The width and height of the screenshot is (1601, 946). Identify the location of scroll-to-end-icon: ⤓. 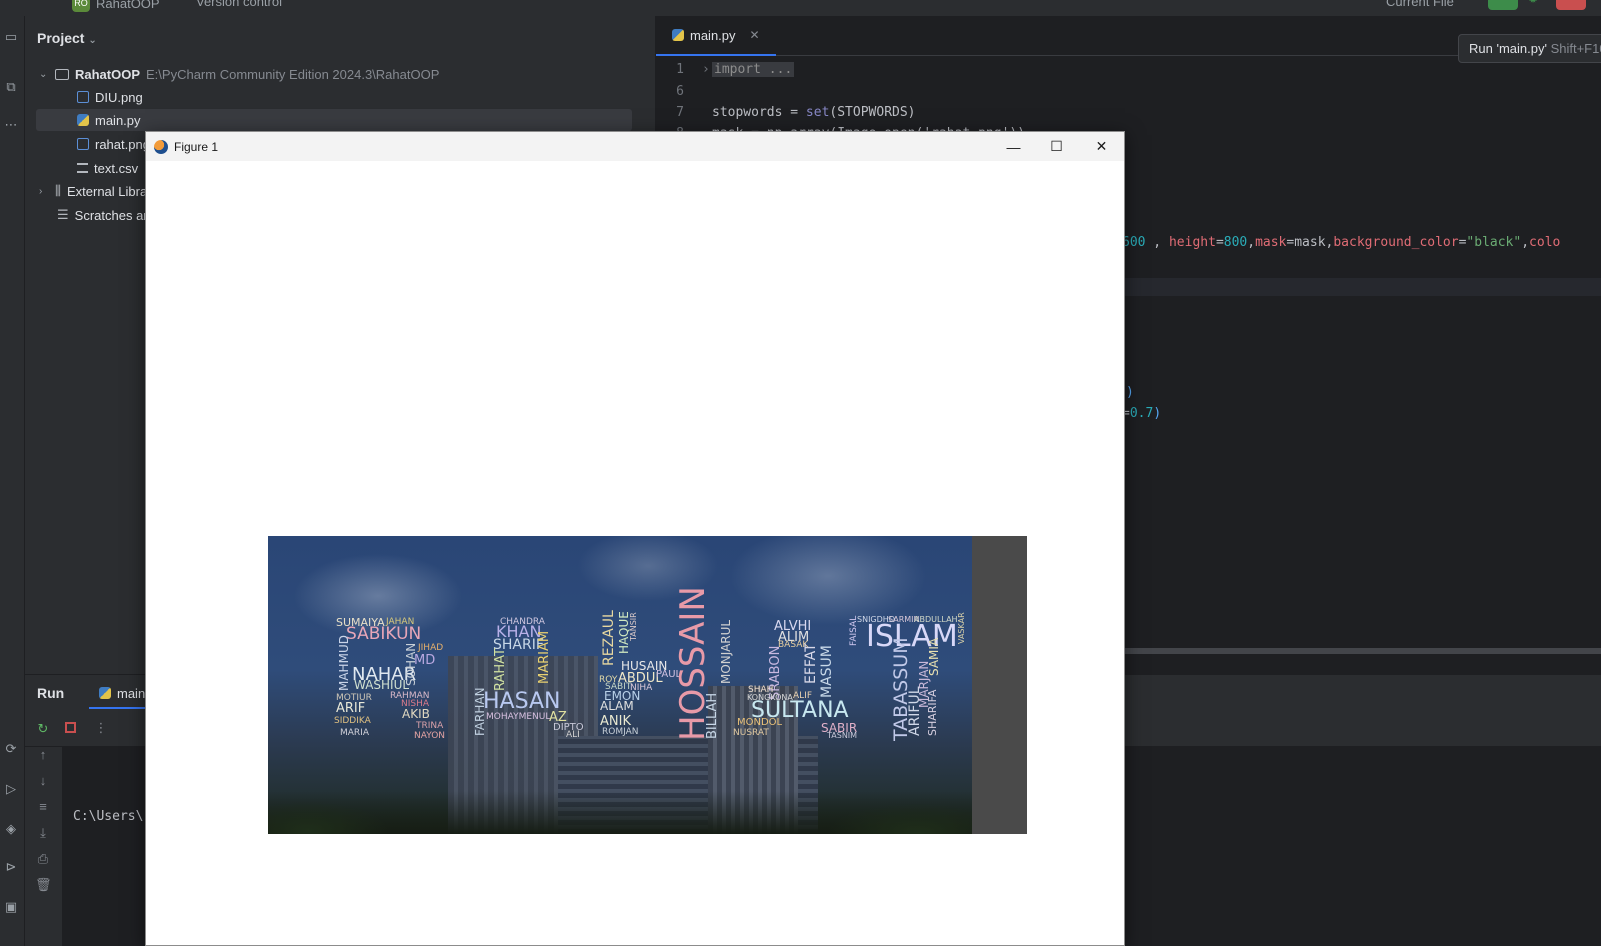
(43, 833).